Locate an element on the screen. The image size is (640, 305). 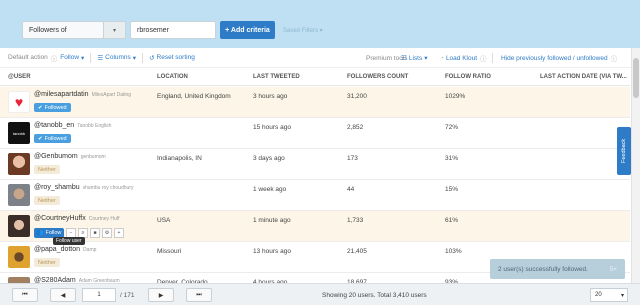
ratio-cell: 72% is located at coordinates (452, 127).